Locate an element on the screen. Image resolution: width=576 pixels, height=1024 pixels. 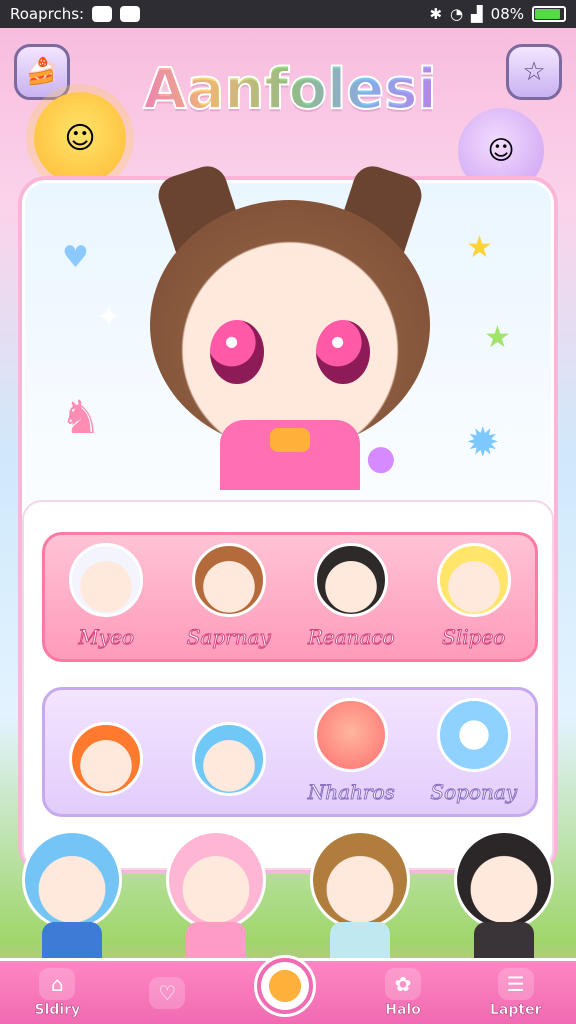
game-title: Aanfolesi is located at coordinates (290, 90).